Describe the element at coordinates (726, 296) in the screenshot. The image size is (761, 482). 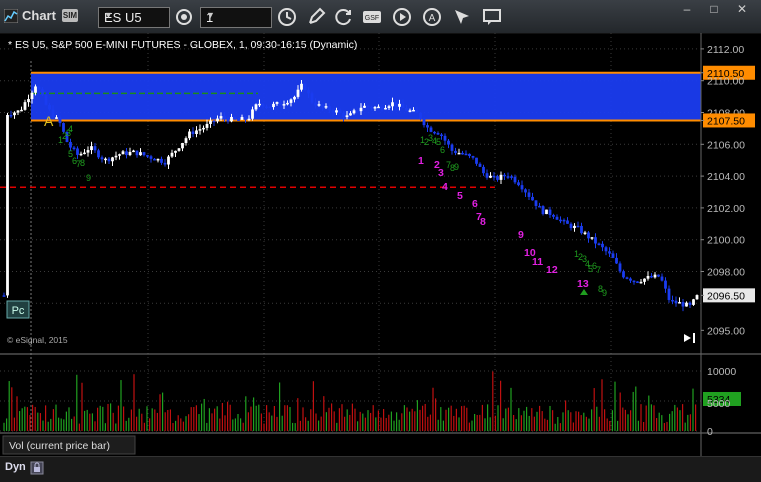
I see `last-price-label: 2096.50` at that location.